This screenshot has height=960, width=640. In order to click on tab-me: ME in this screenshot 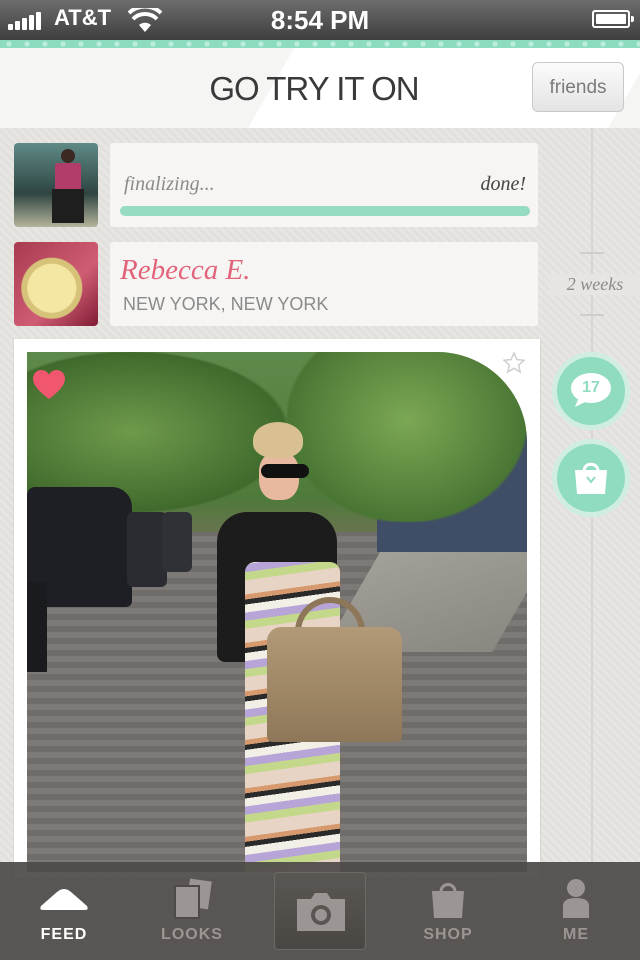, I will do `click(576, 911)`.